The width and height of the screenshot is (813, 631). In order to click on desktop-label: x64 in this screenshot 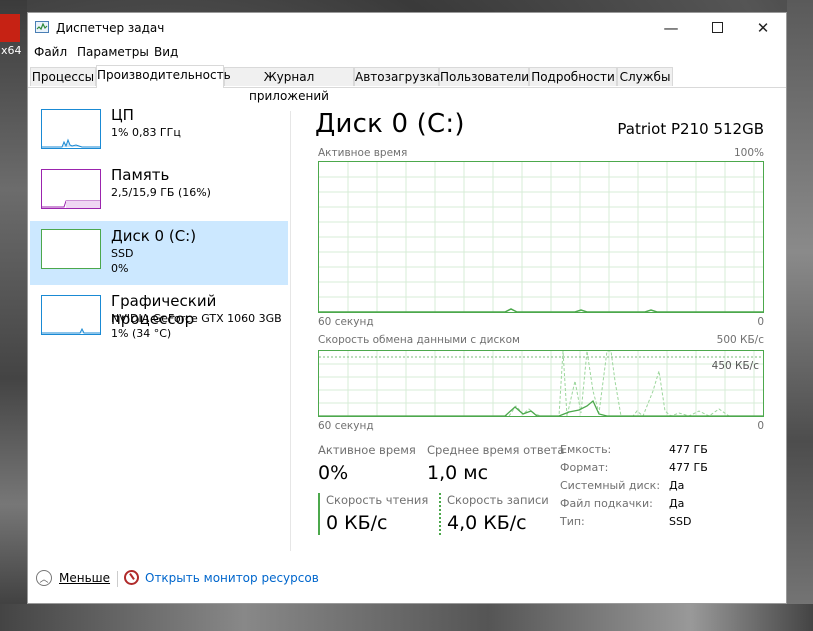, I will do `click(11, 50)`.